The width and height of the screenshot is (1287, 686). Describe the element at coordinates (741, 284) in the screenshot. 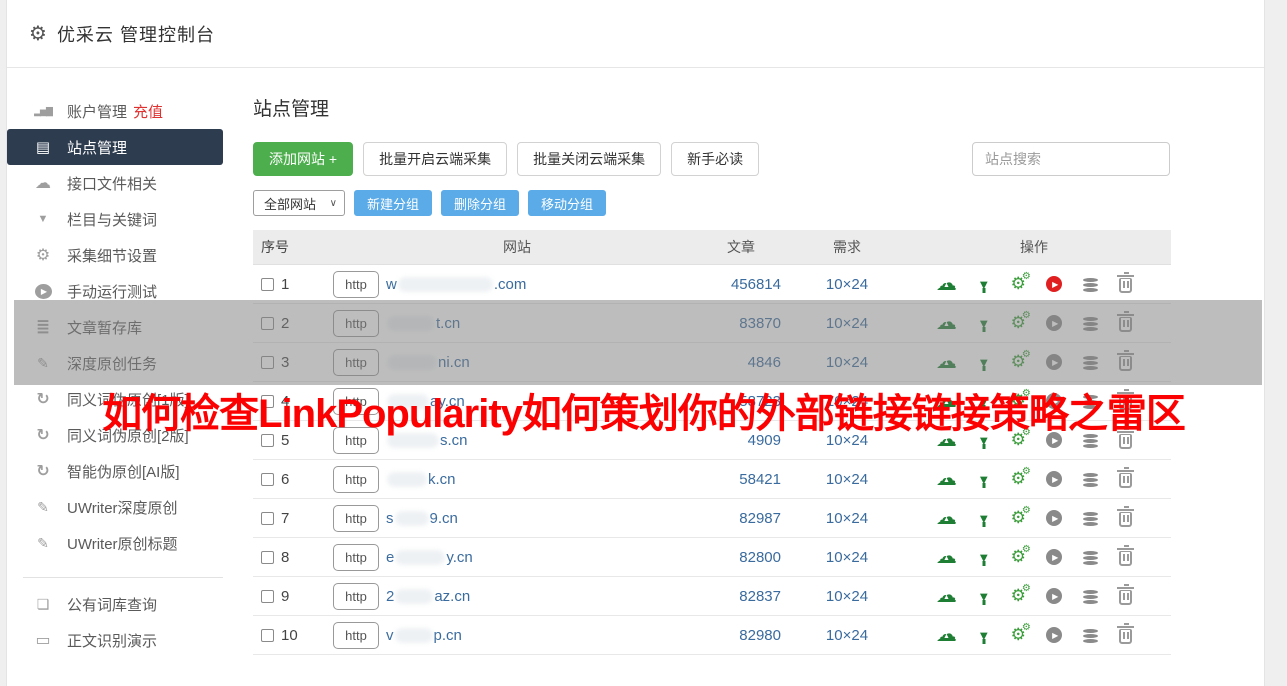

I see `article-count-link: 456814` at that location.